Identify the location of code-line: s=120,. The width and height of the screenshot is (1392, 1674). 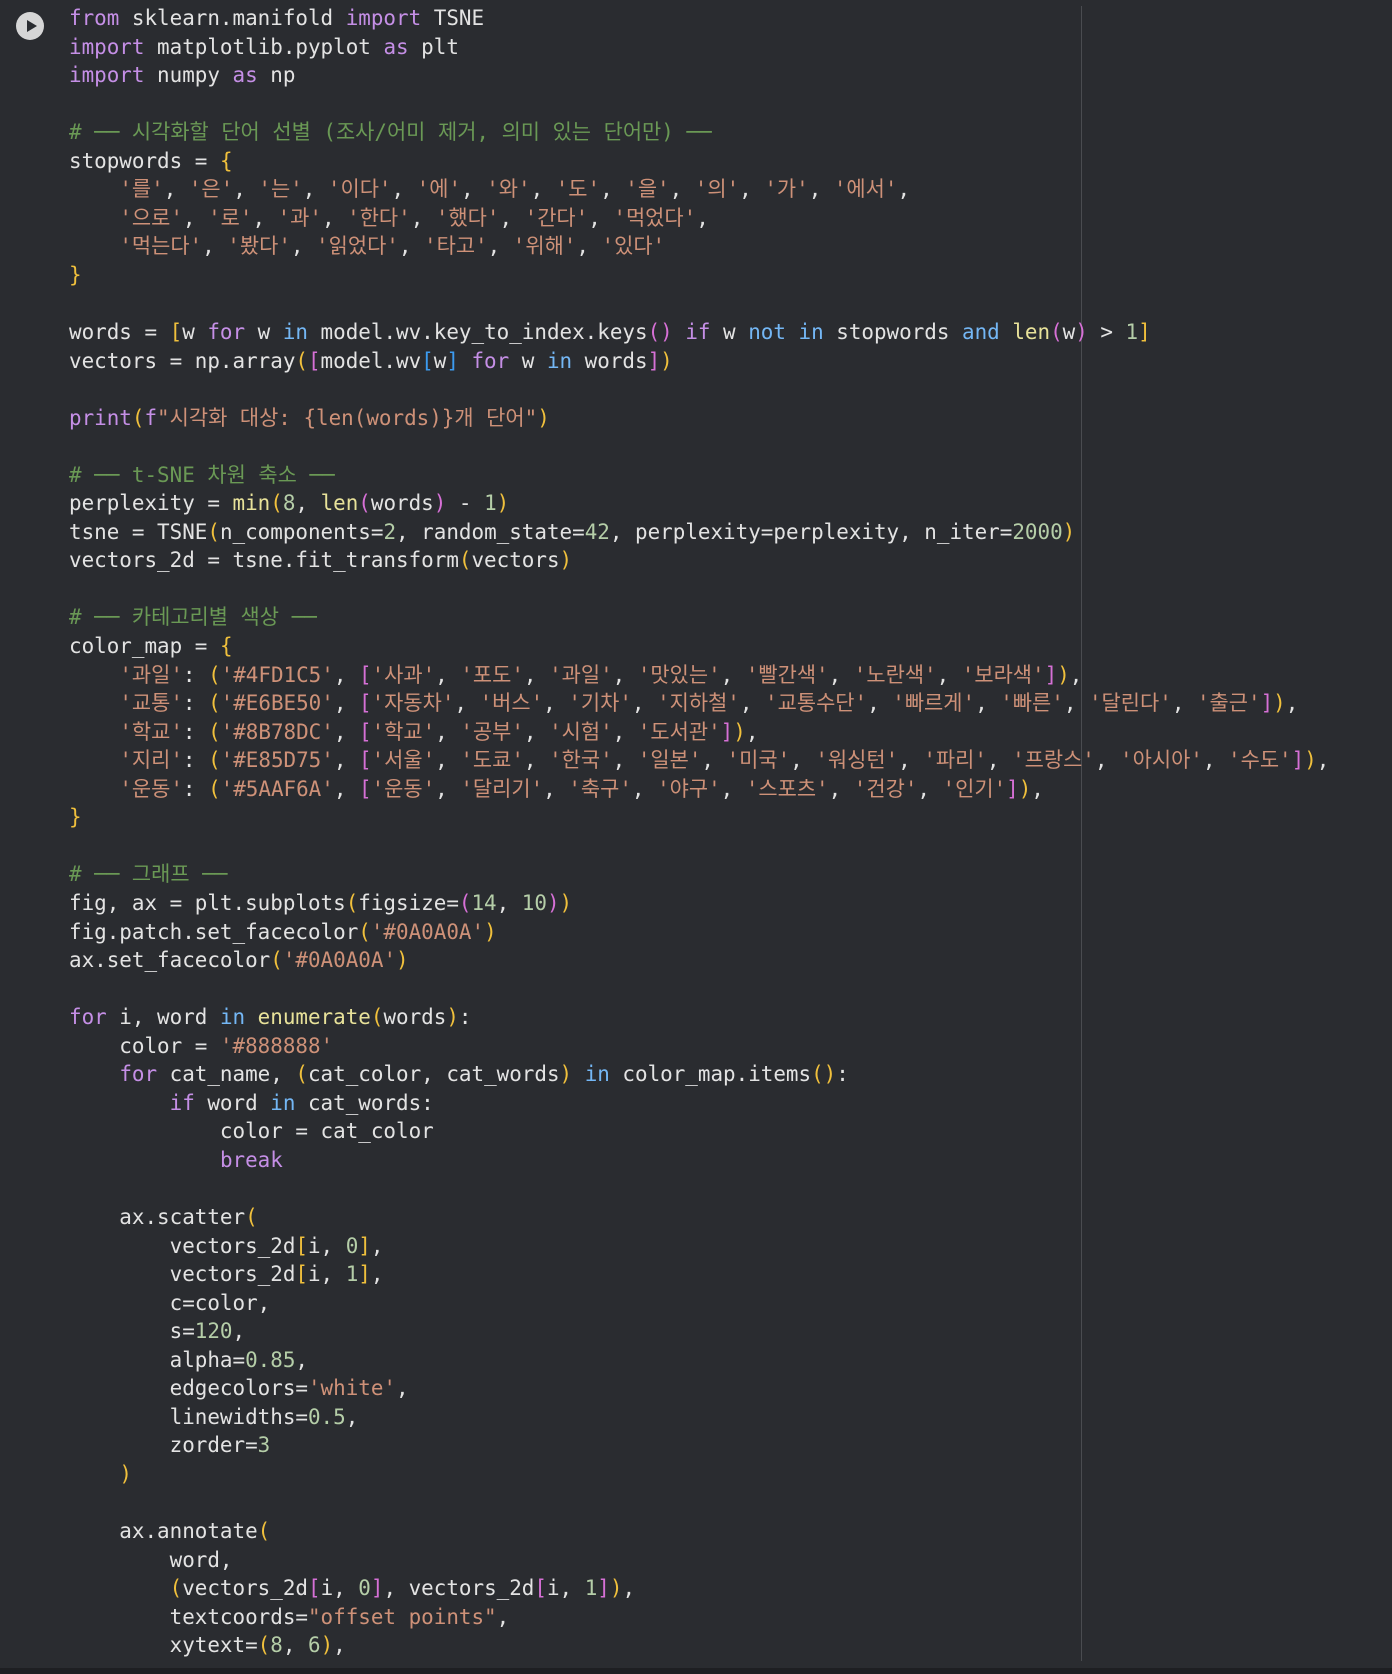
(699, 1331).